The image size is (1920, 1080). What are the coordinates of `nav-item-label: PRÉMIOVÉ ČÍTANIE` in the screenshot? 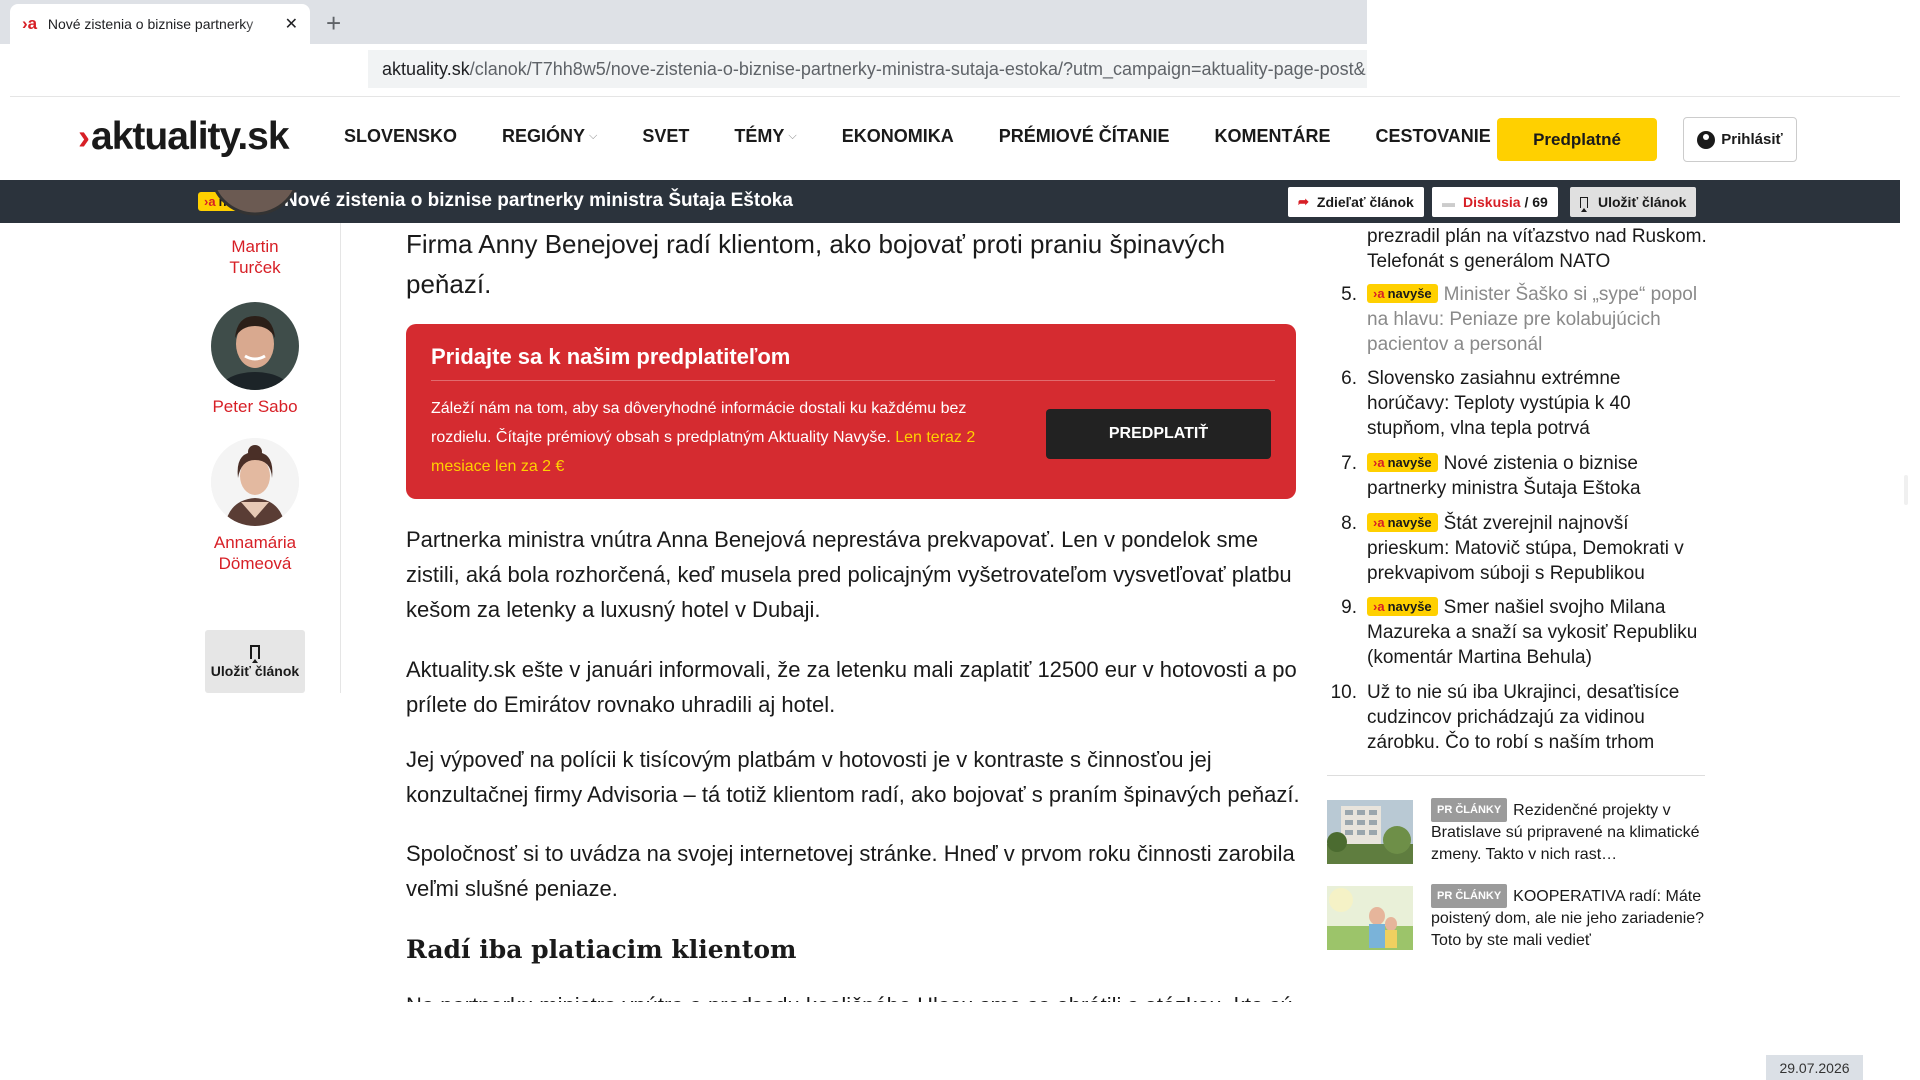 It's located at (1084, 136).